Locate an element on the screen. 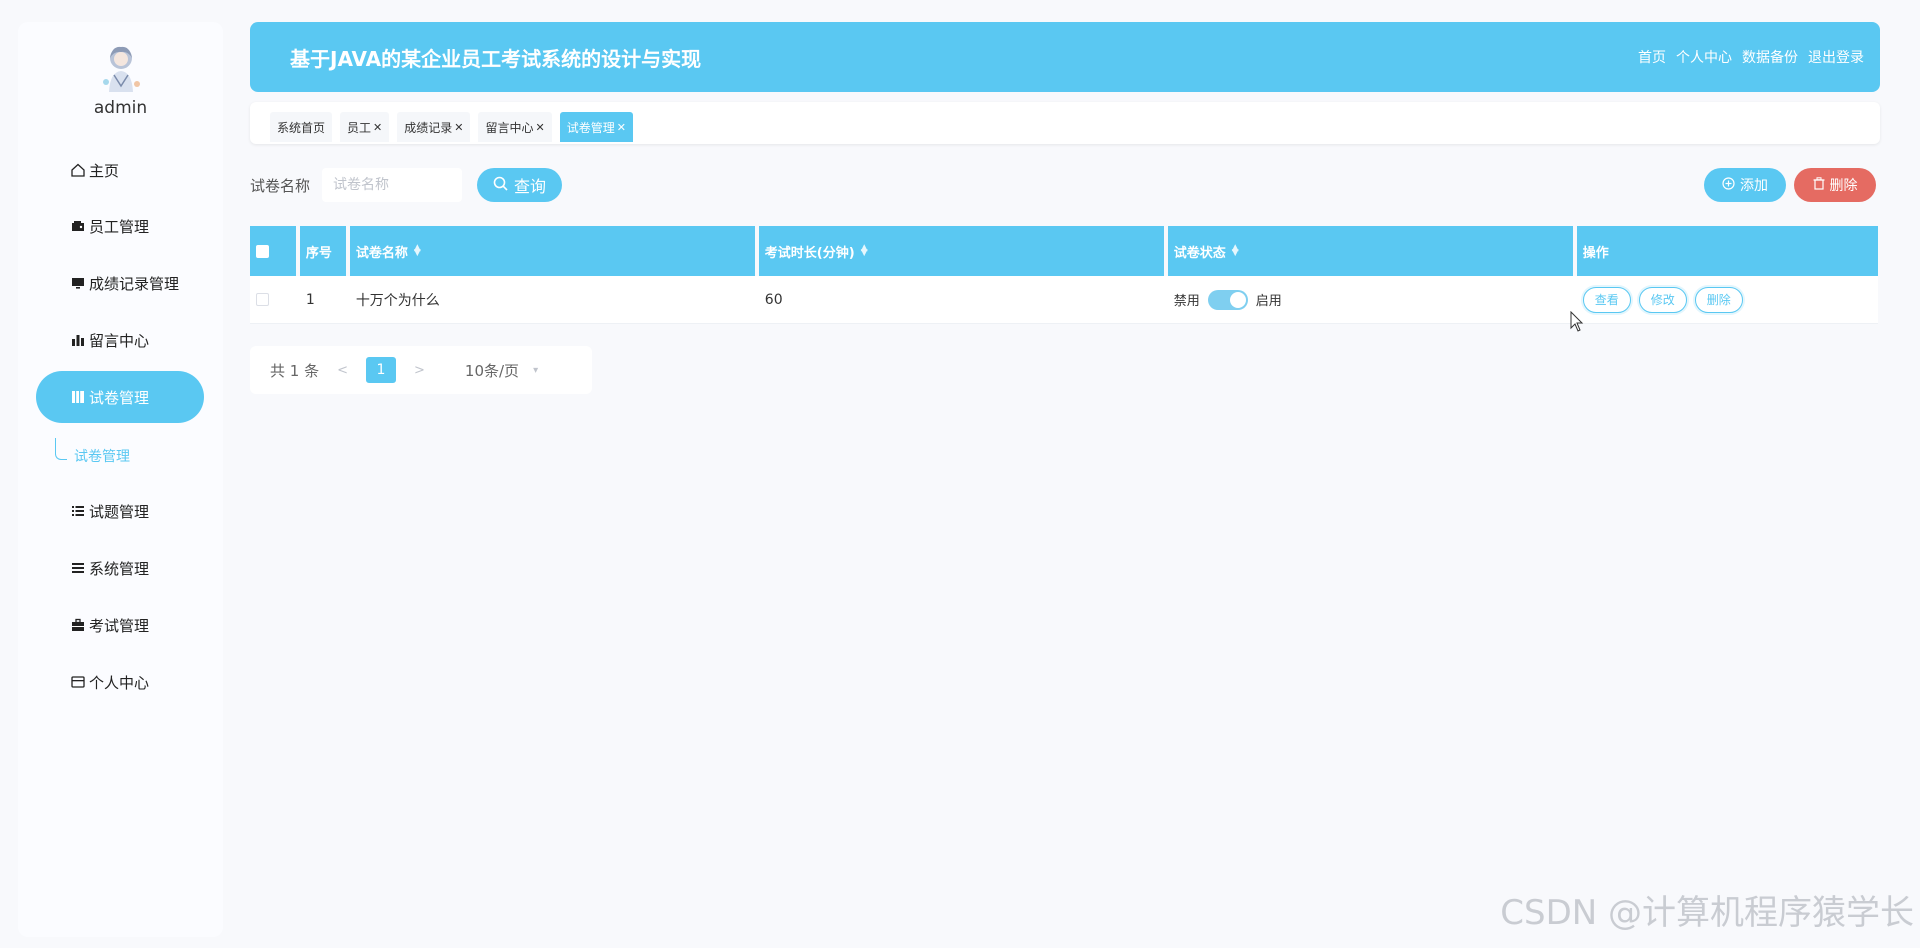 The width and height of the screenshot is (1920, 948). tabs-bar: 系统首页 员工 ✕ 成绩记录 ✕ 留言中心 ✕ 试卷管理 ✕ is located at coordinates (1065, 123).